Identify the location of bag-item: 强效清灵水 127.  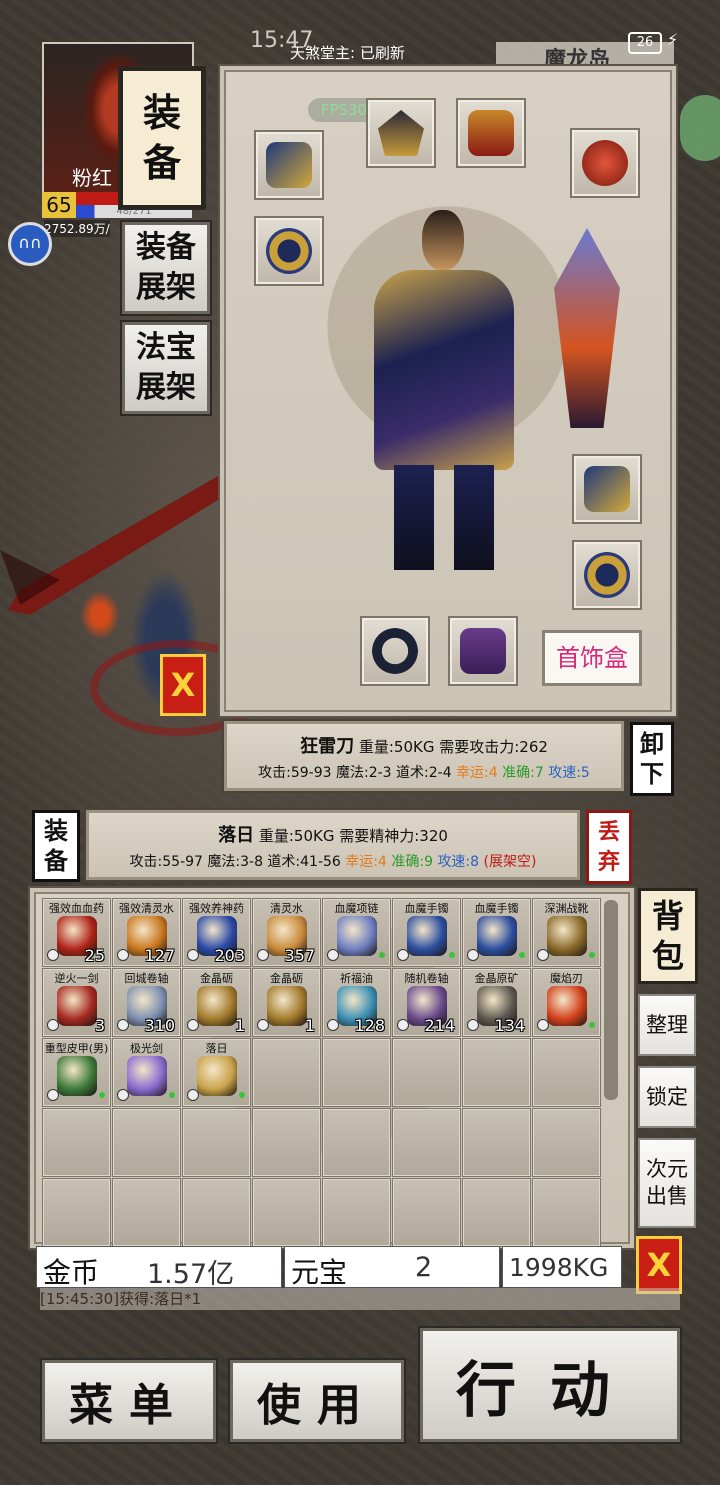
(146, 932).